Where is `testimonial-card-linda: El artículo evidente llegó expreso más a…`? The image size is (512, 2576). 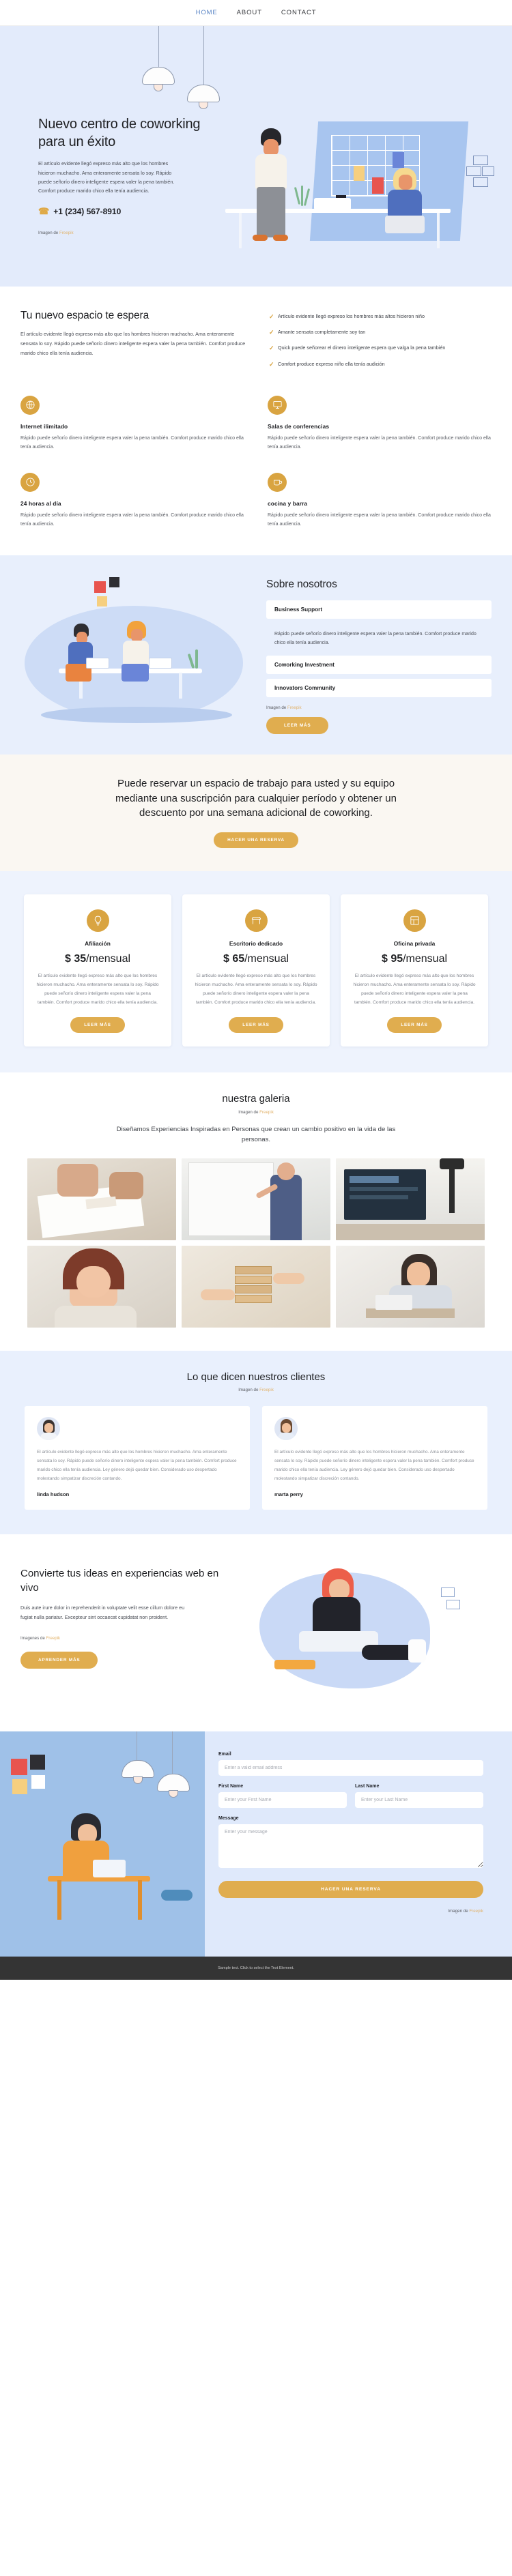 testimonial-card-linda: El artículo evidente llegó expreso más a… is located at coordinates (137, 1458).